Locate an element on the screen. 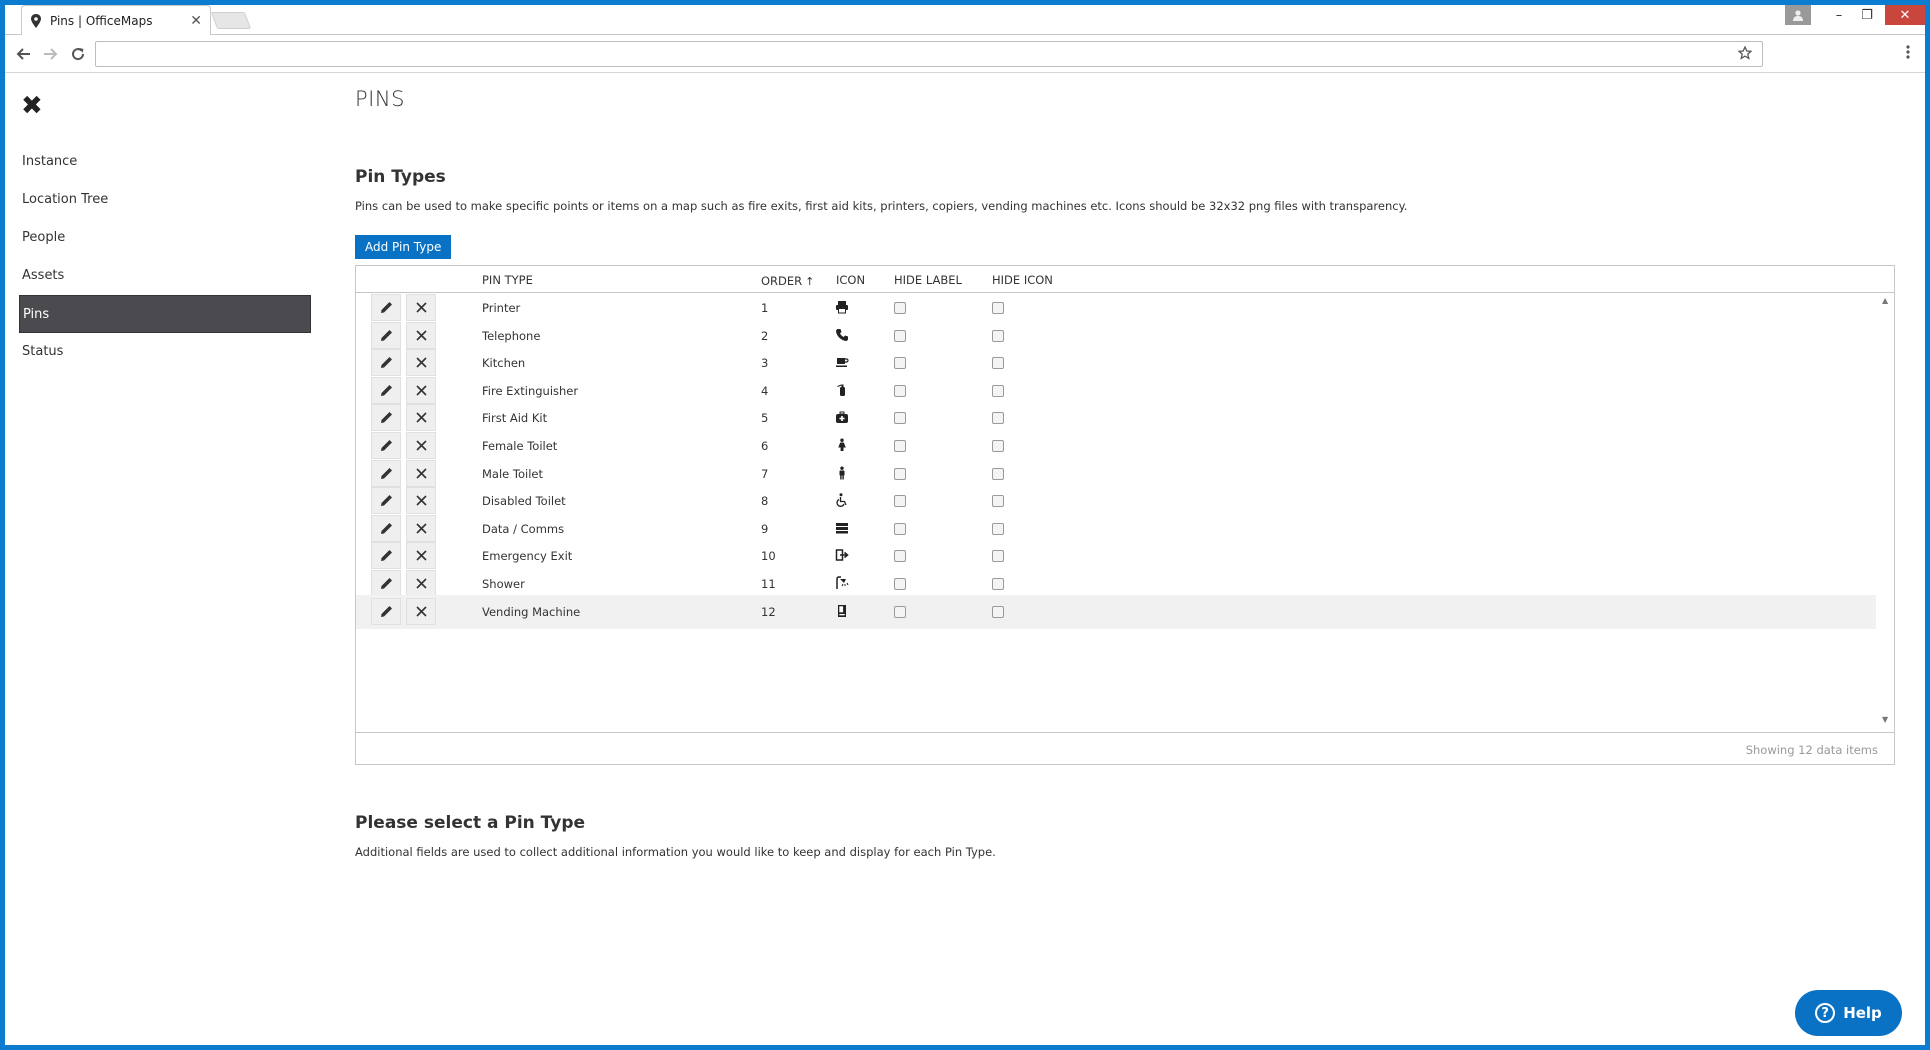 The height and width of the screenshot is (1050, 1930). add-pin-type-button: Add Pin Type is located at coordinates (403, 247).